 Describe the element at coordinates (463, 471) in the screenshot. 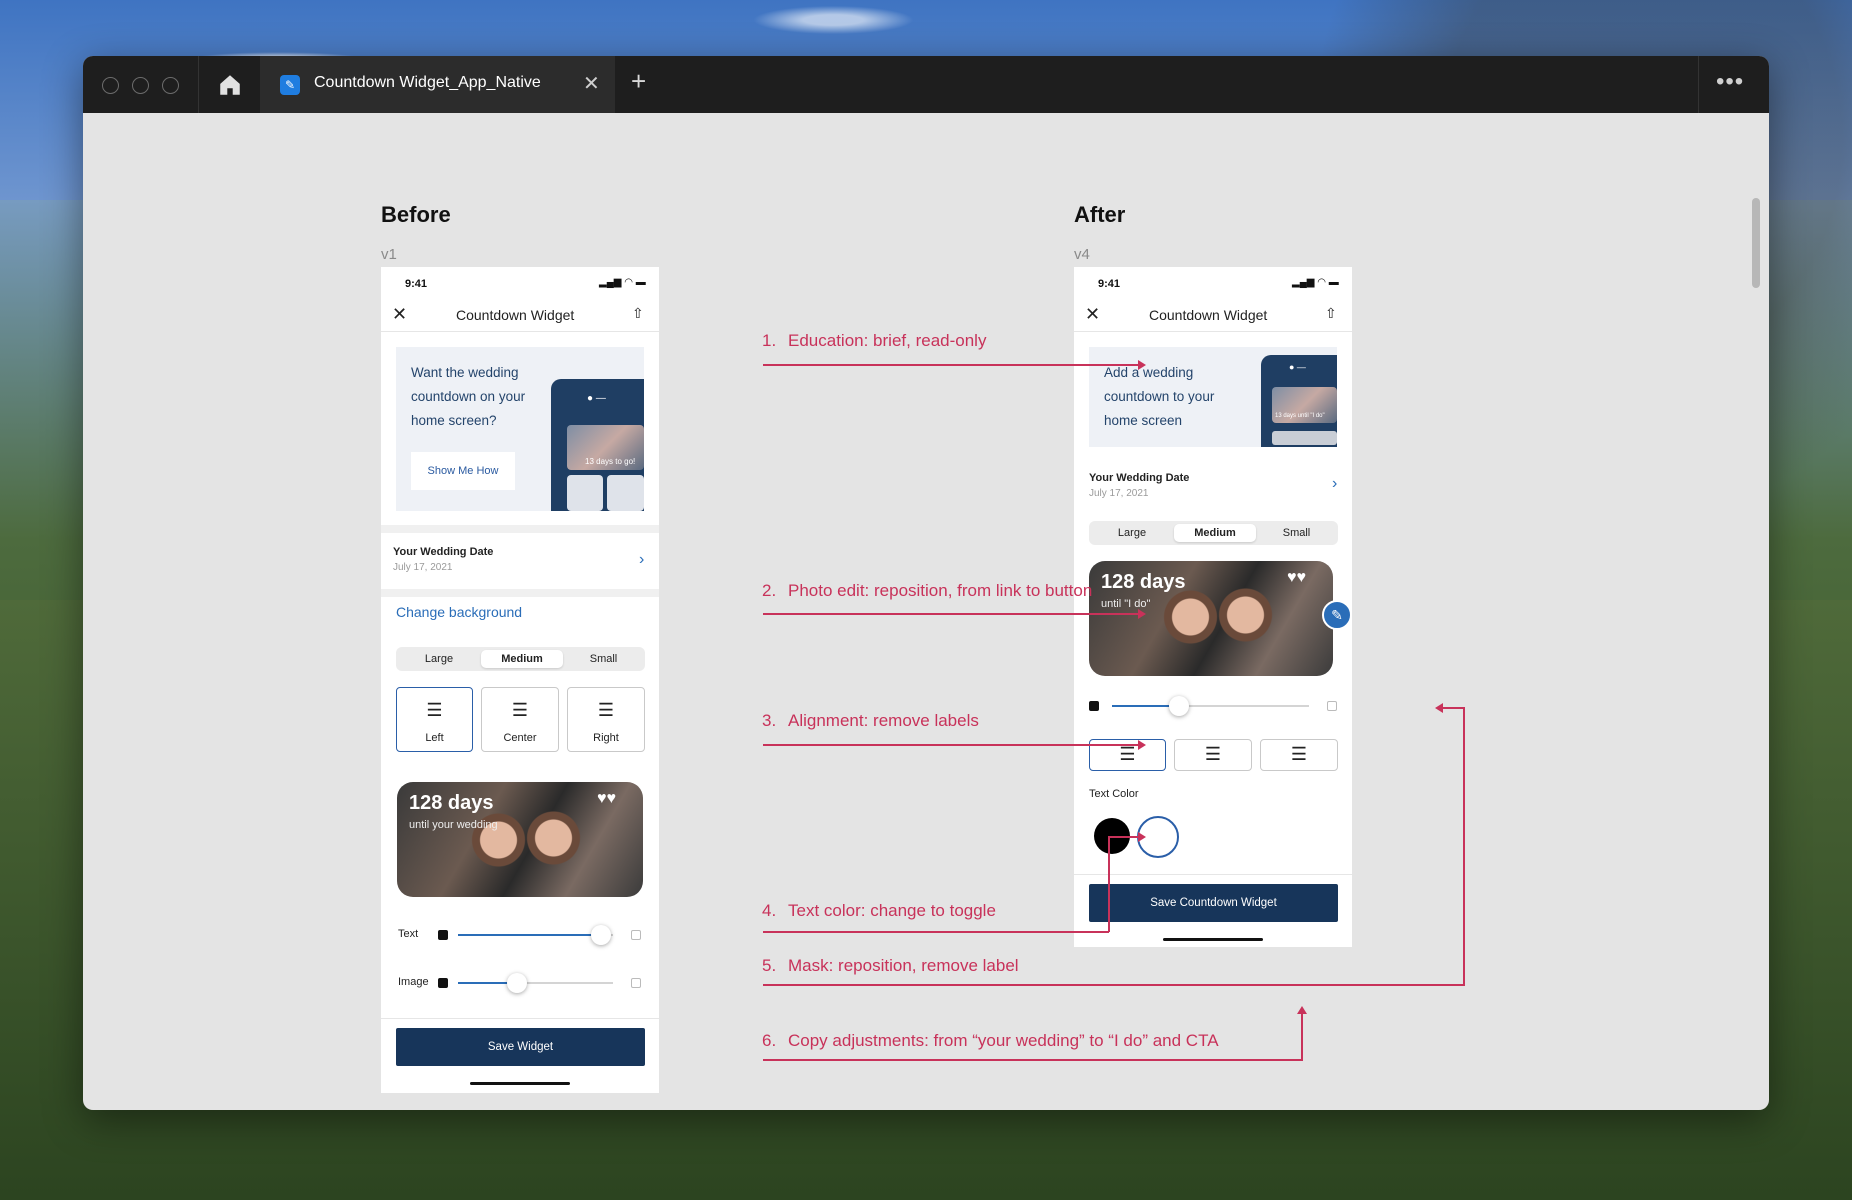

I see `show-me-how-button: Show Me How` at that location.